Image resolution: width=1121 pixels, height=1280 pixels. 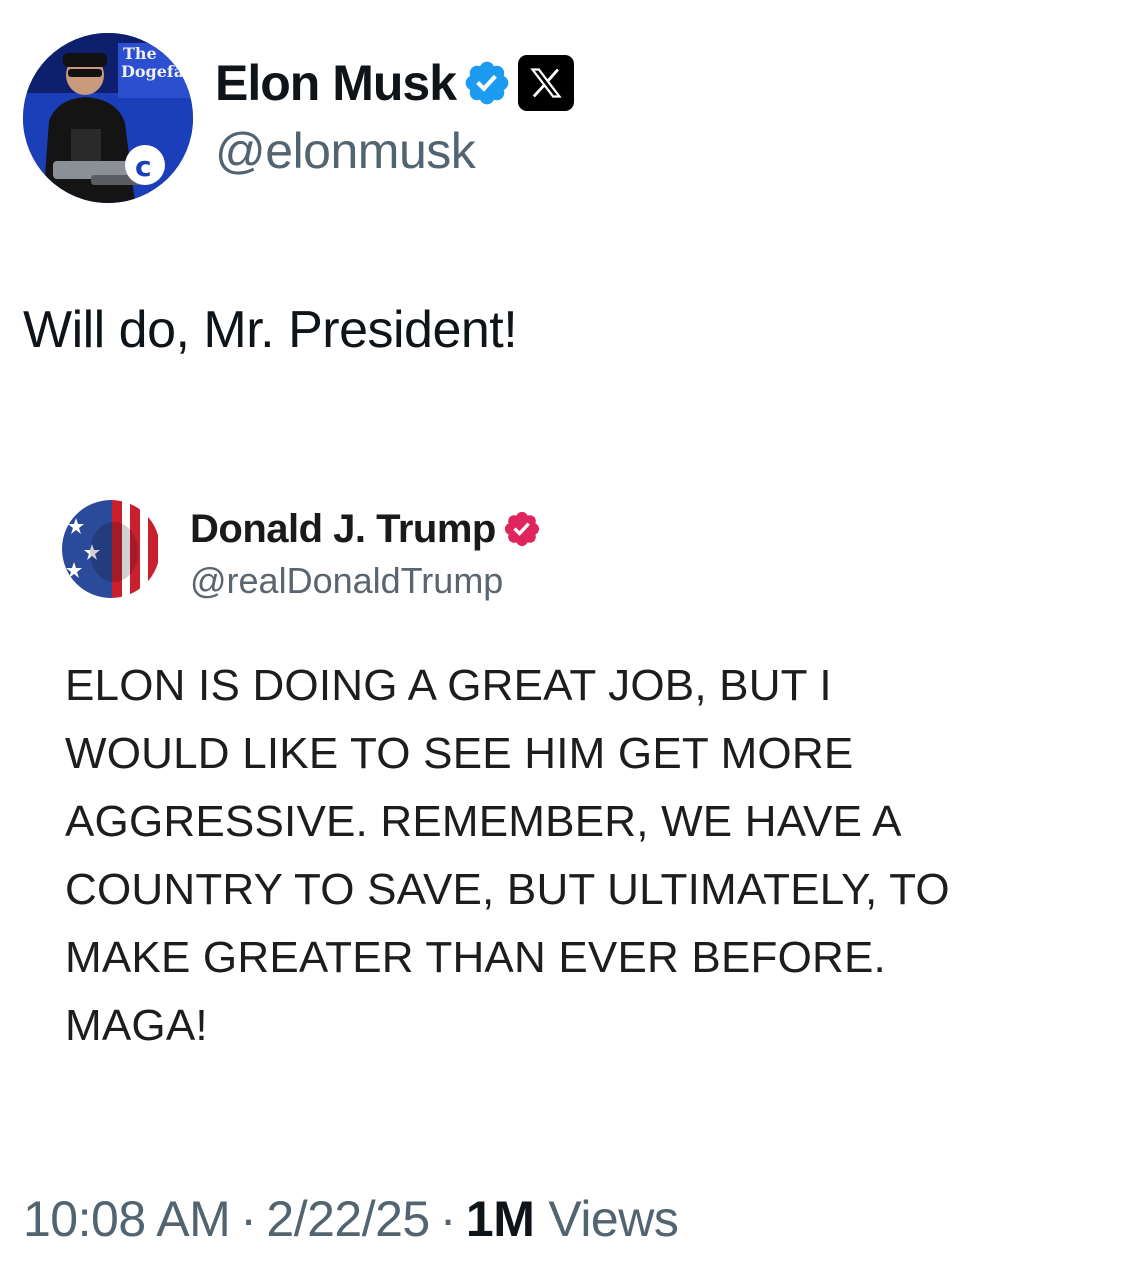 I want to click on quoted-verified-badge-icon, so click(x=521, y=529).